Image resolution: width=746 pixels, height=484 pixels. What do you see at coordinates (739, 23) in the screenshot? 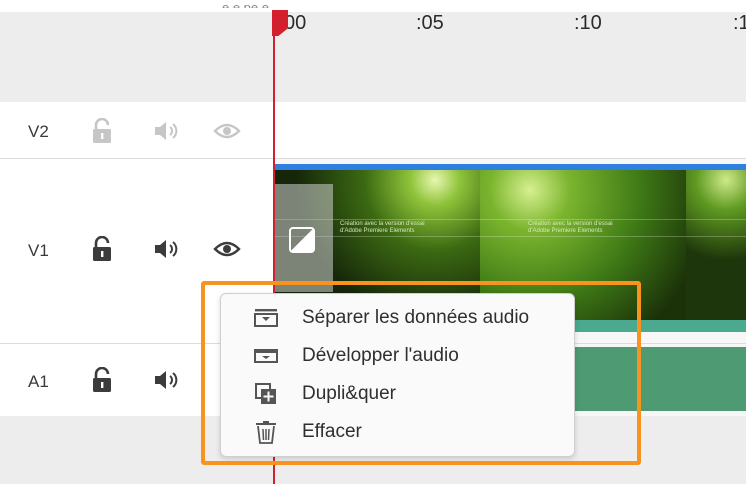
I see `ruler-tick-15: :1` at bounding box center [739, 23].